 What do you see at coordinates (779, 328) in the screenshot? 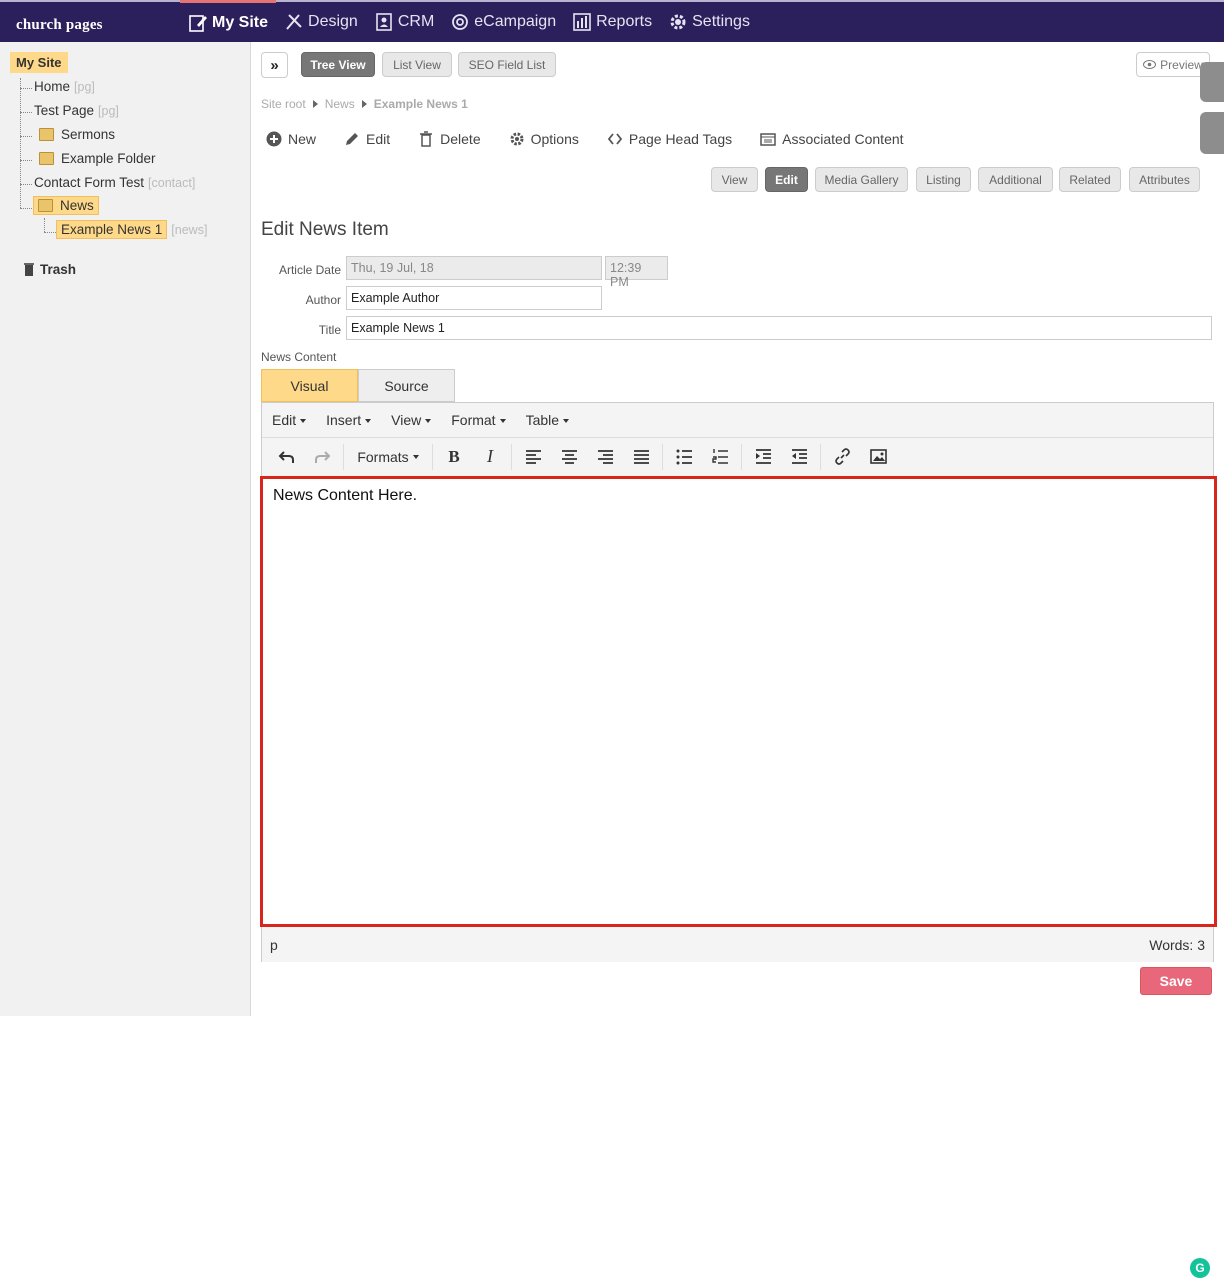
I see `title-field: Example News 1` at bounding box center [779, 328].